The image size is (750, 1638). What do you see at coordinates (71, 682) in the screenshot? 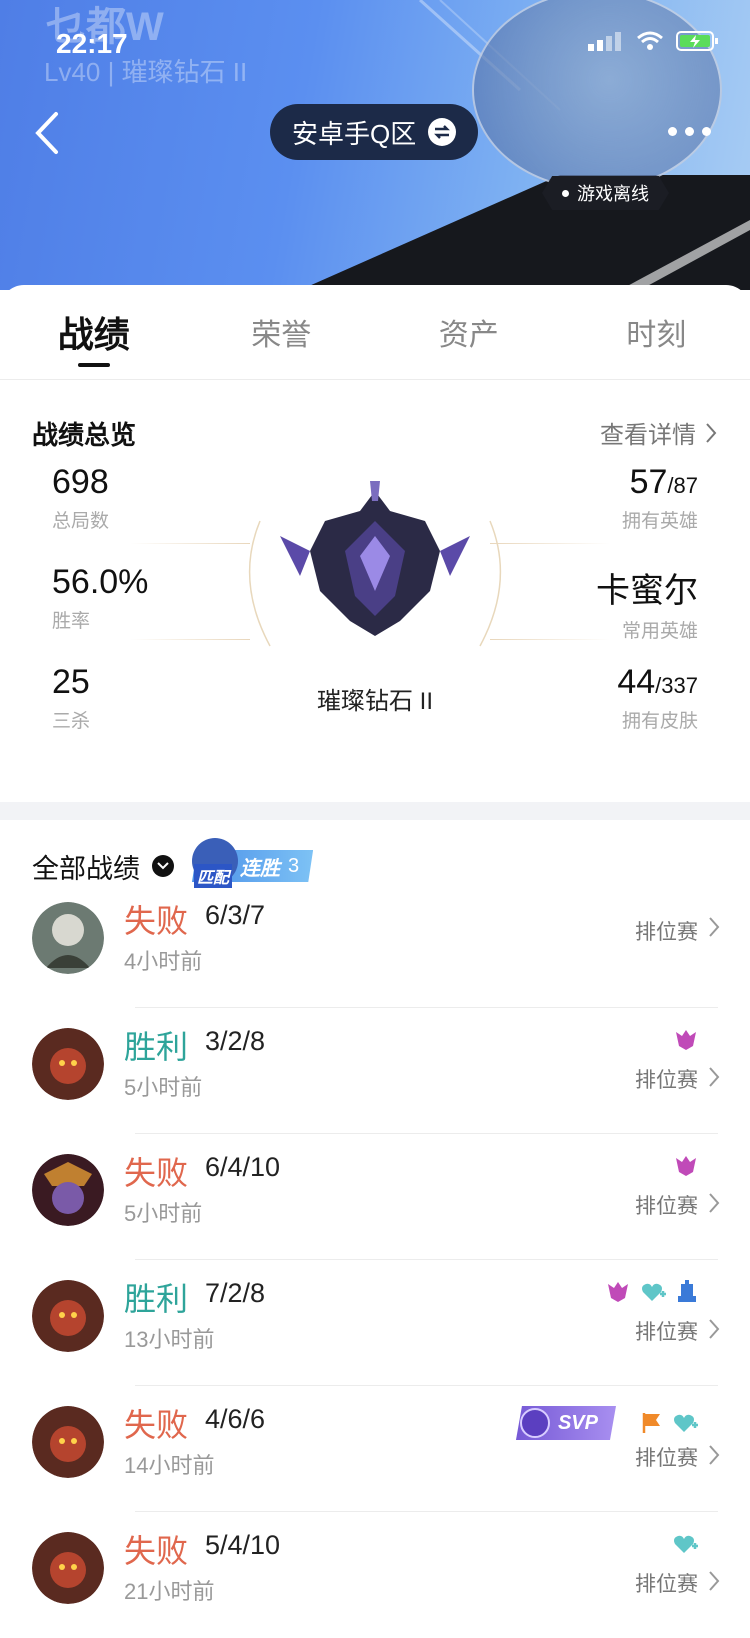
I see `stat-value: 25` at bounding box center [71, 682].